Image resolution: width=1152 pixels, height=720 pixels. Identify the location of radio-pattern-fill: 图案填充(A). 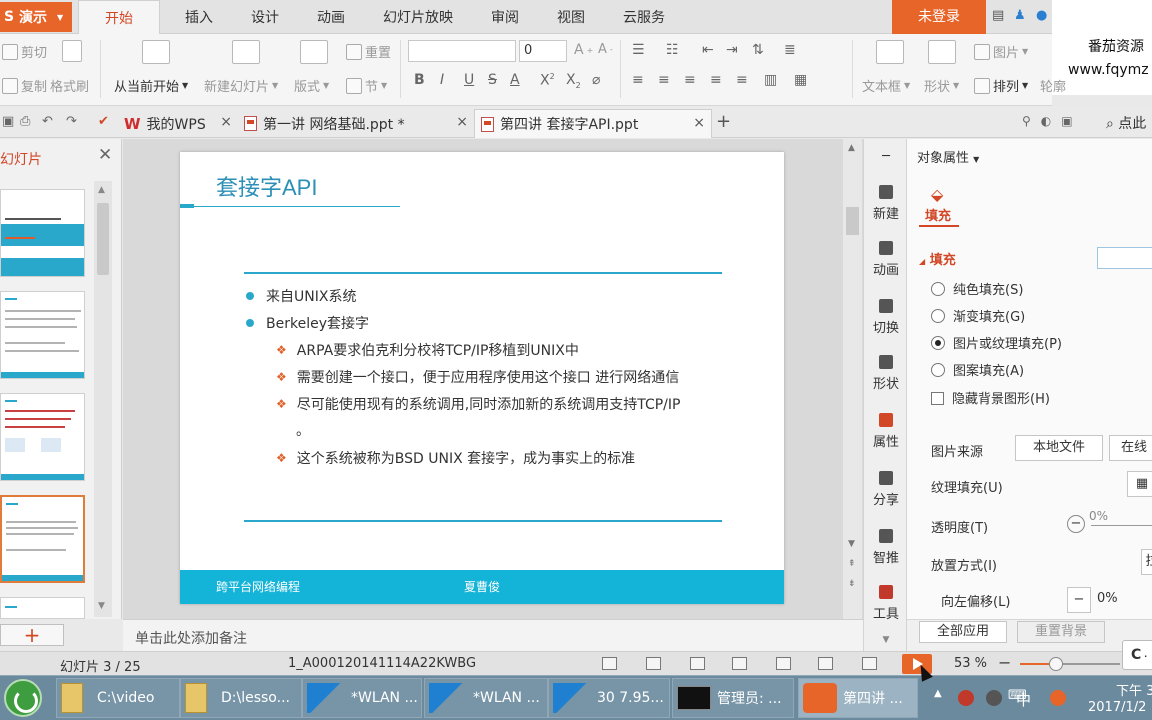
(977, 369).